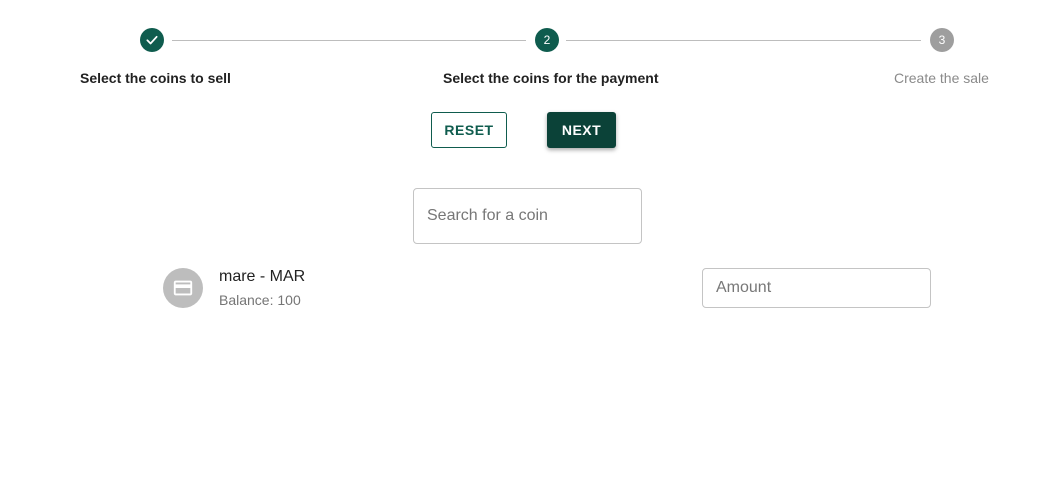  I want to click on coin-search-input, so click(527, 216).